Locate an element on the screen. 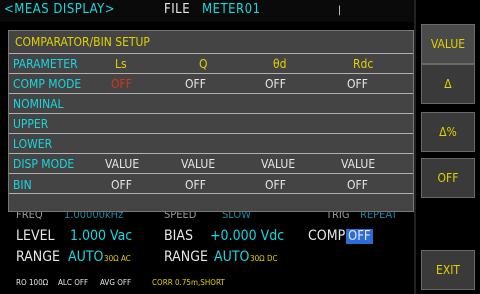 Image resolution: width=480 pixels, height=294 pixels. param-ls: Ls is located at coordinates (121, 64).